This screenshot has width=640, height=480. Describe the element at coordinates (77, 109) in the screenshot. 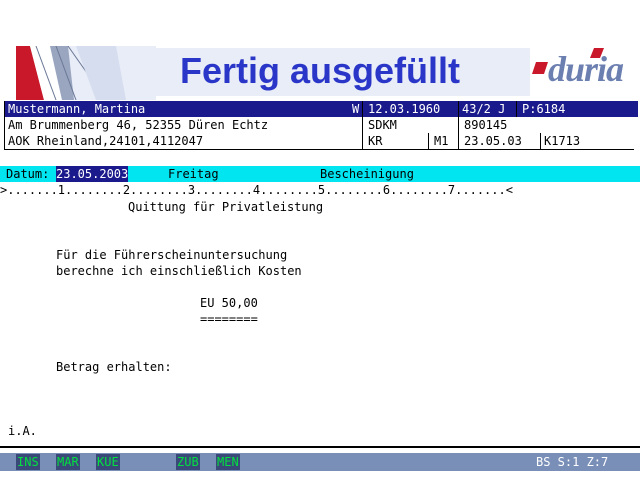

I see `patient-name: Mustermann, Martina` at that location.